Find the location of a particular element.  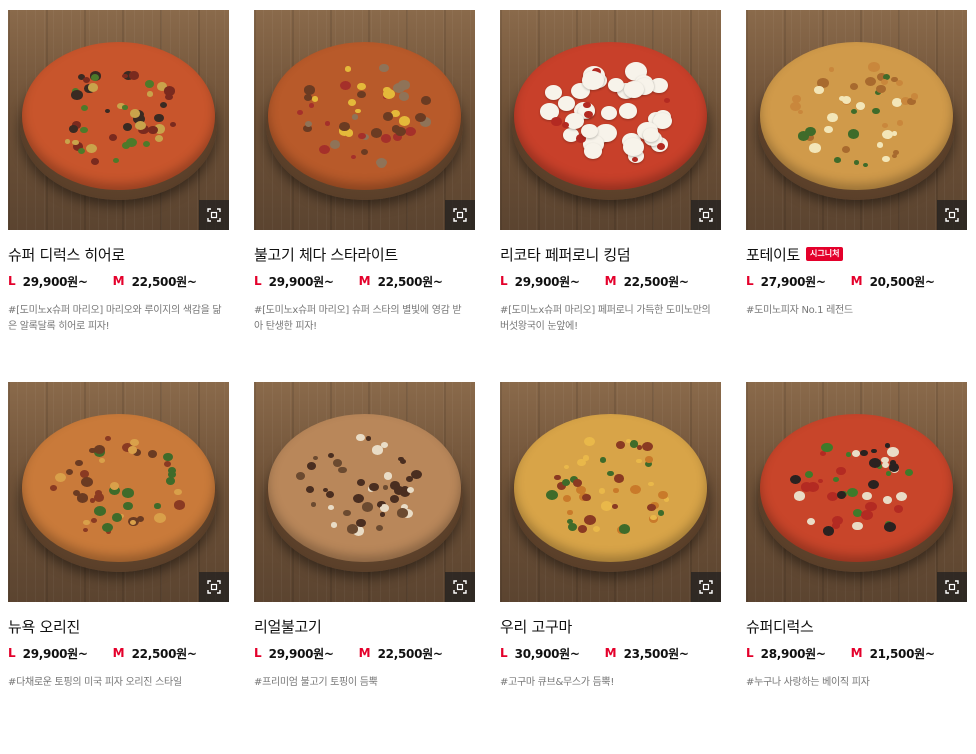

product-name: 우리 고구마 is located at coordinates (536, 626).